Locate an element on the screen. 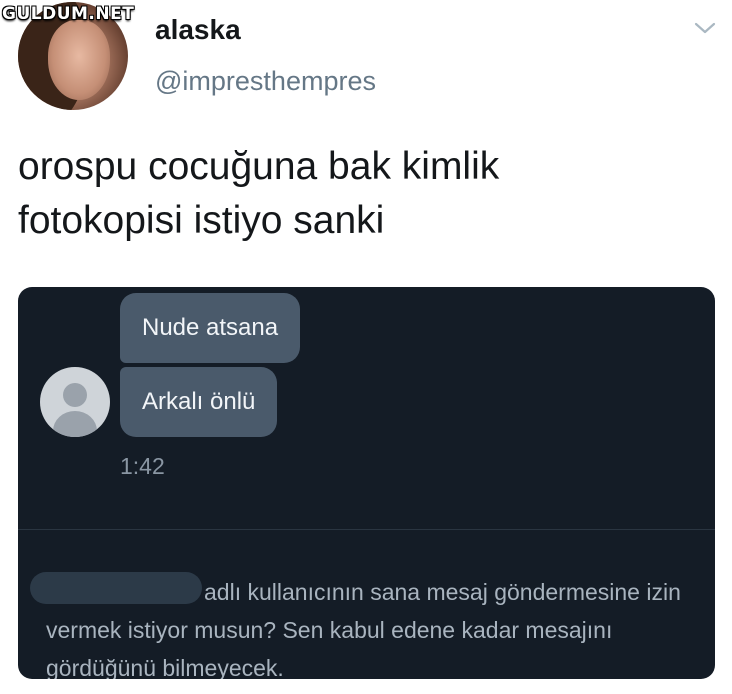 Image resolution: width=732 pixels, height=694 pixels. watermark: GULDUM.NET is located at coordinates (68, 14).